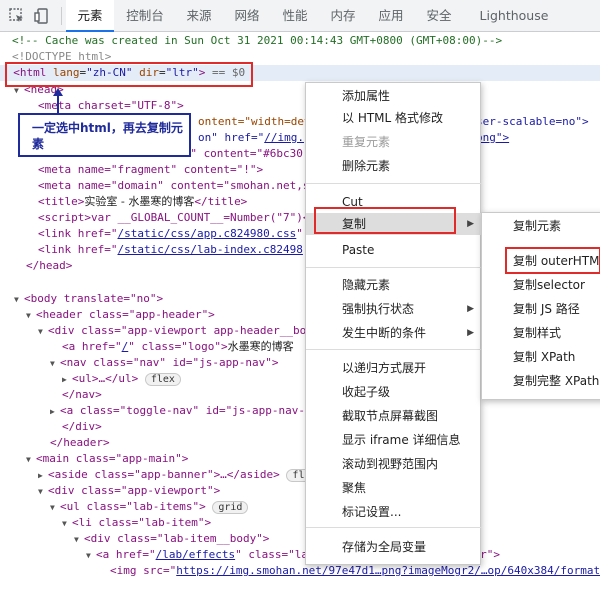  Describe the element at coordinates (394, 118) in the screenshot. I see `menu-item-edit-as-html: 以 HTML 格式修改` at that location.